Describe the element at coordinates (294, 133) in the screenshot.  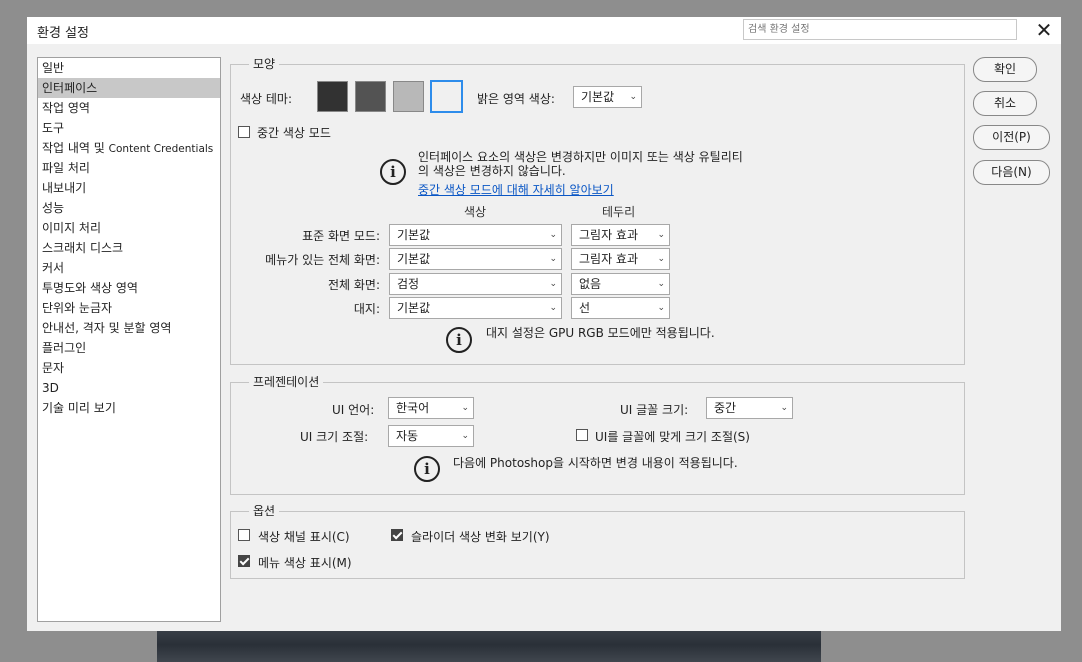
I see `mid-gray-label: 중간 색상 모드` at that location.